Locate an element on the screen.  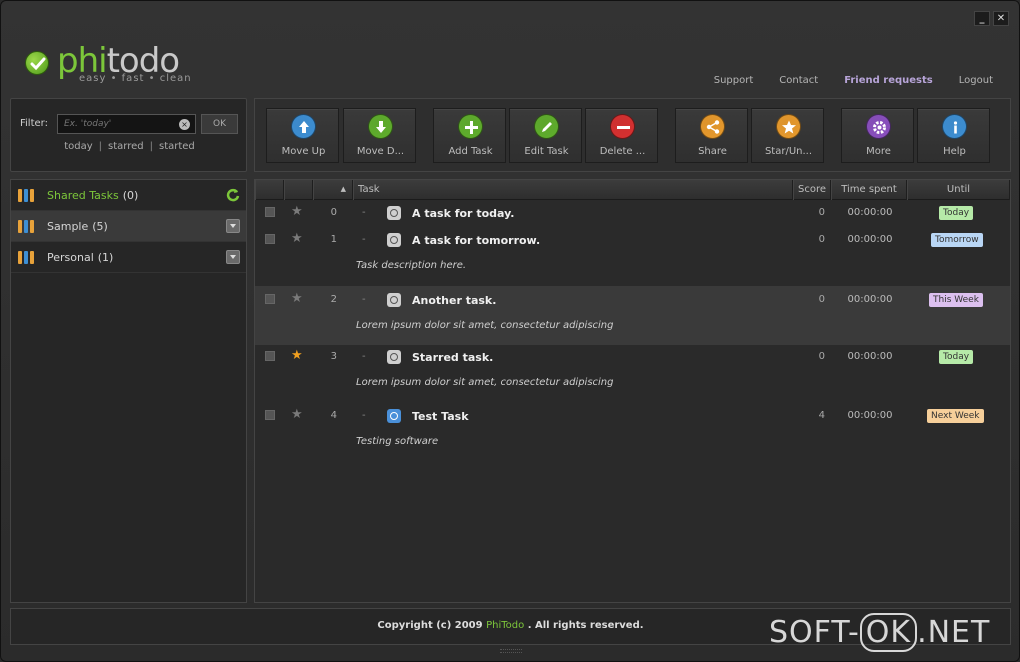
toolbar-button-label: Share is located at coordinates (712, 151).